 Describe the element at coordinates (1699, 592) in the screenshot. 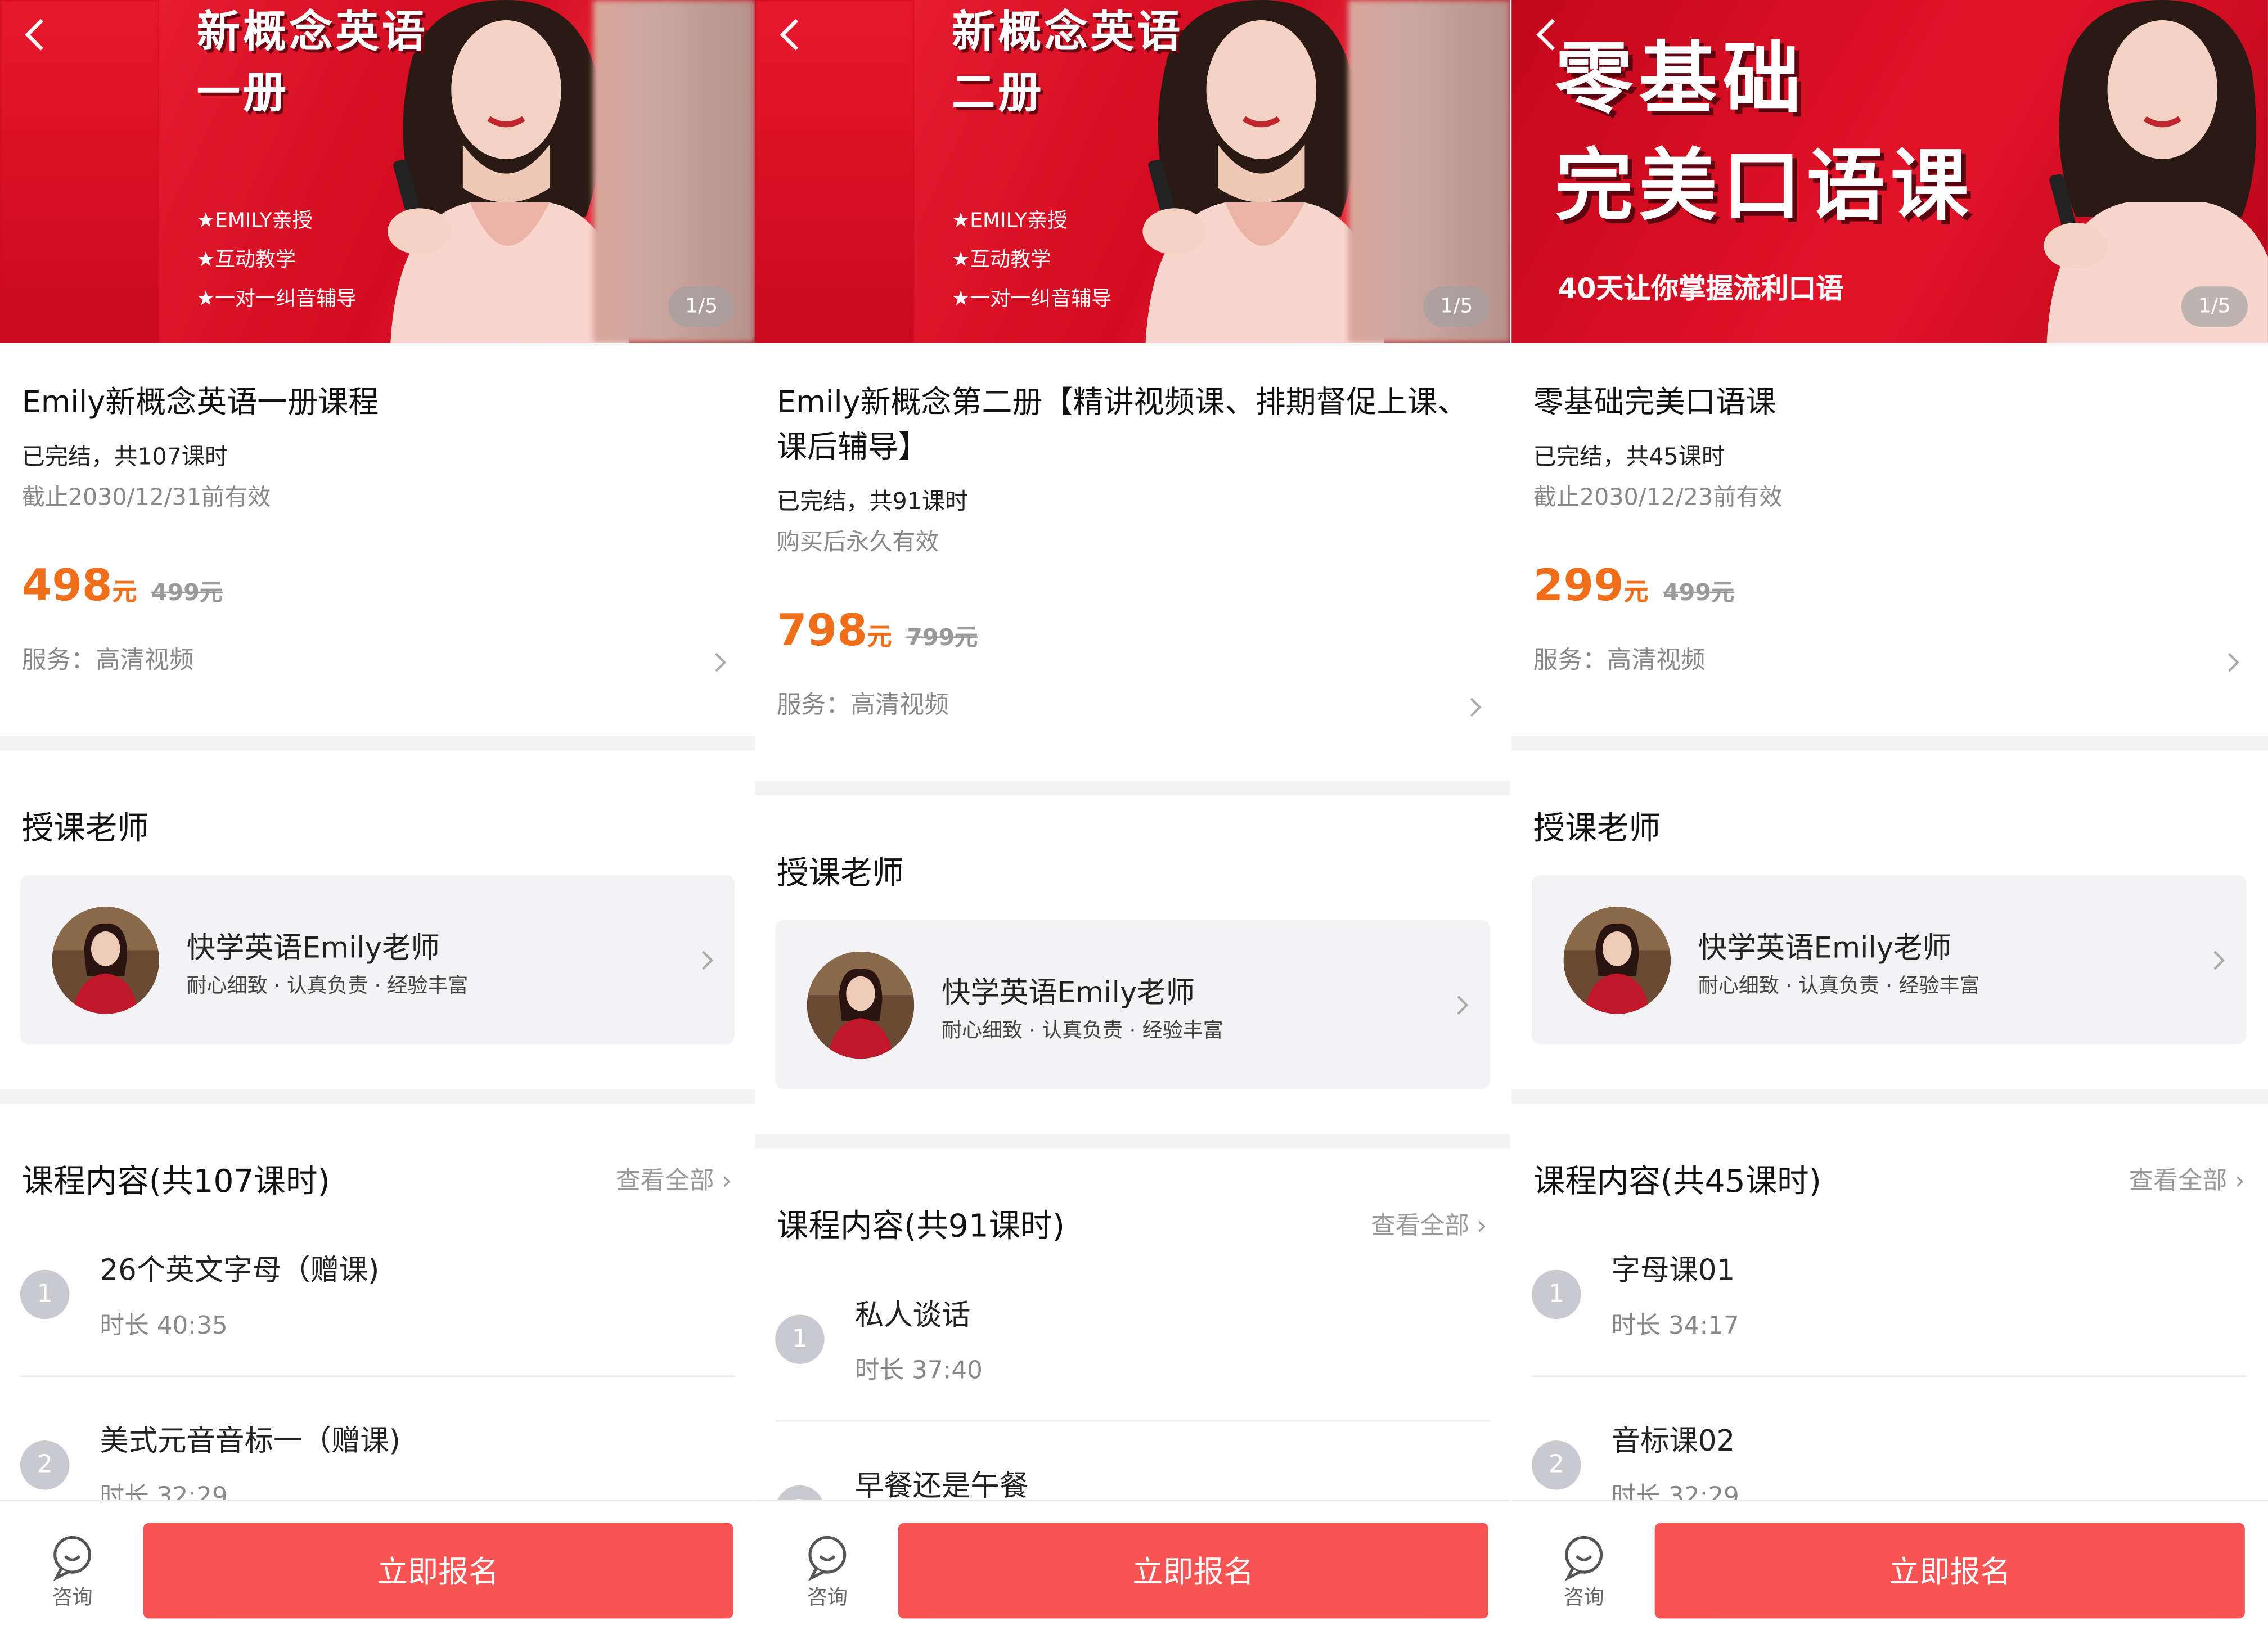

I see `original-price: 499元` at that location.